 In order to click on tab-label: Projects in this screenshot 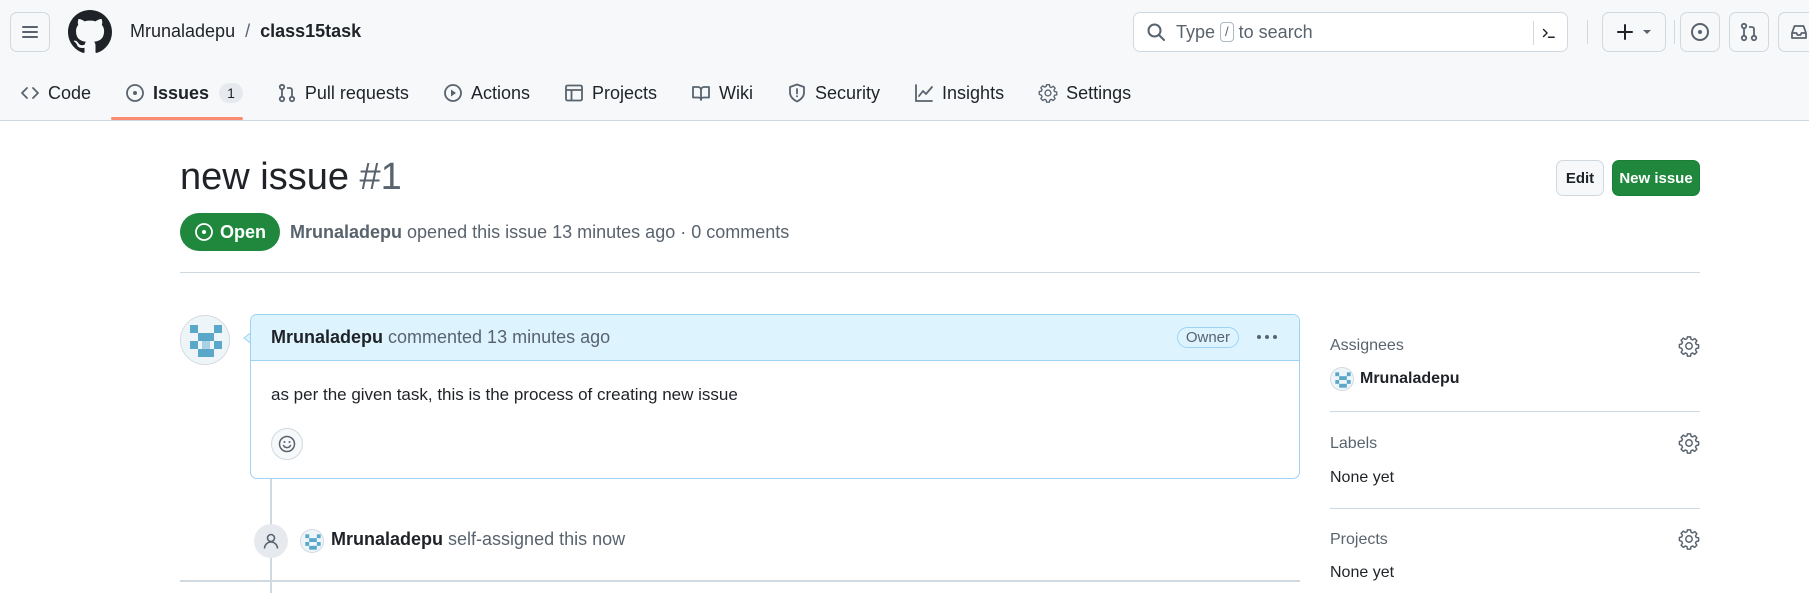, I will do `click(624, 92)`.